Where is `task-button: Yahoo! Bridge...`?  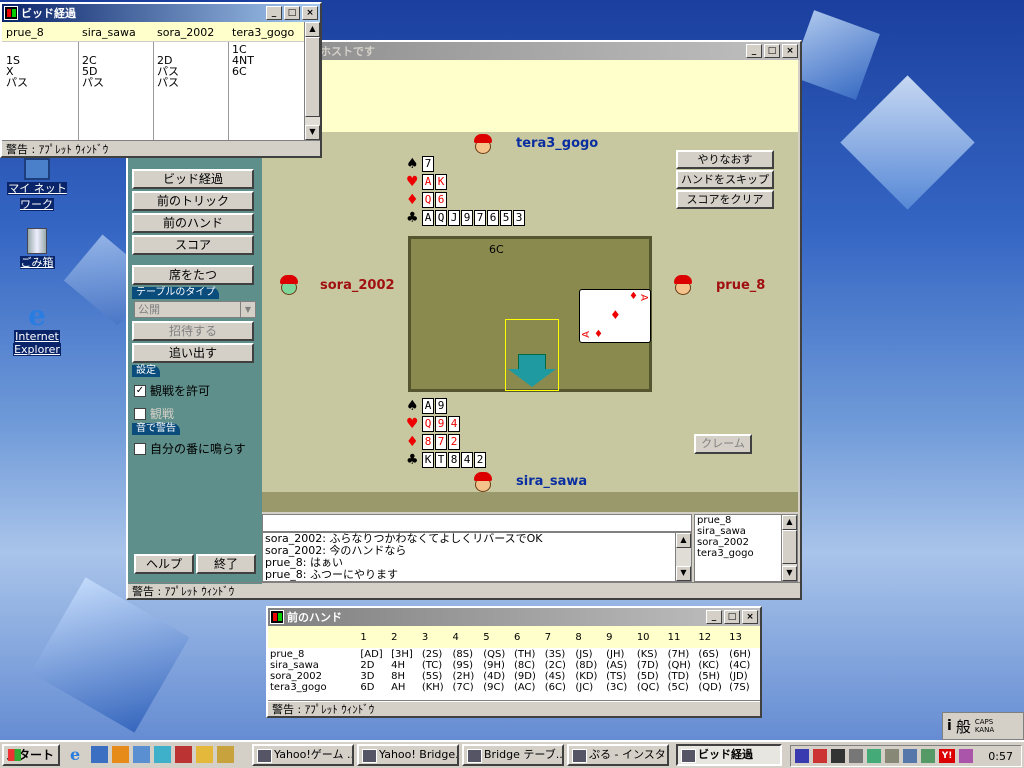
task-button: Yahoo! Bridge... is located at coordinates (408, 755).